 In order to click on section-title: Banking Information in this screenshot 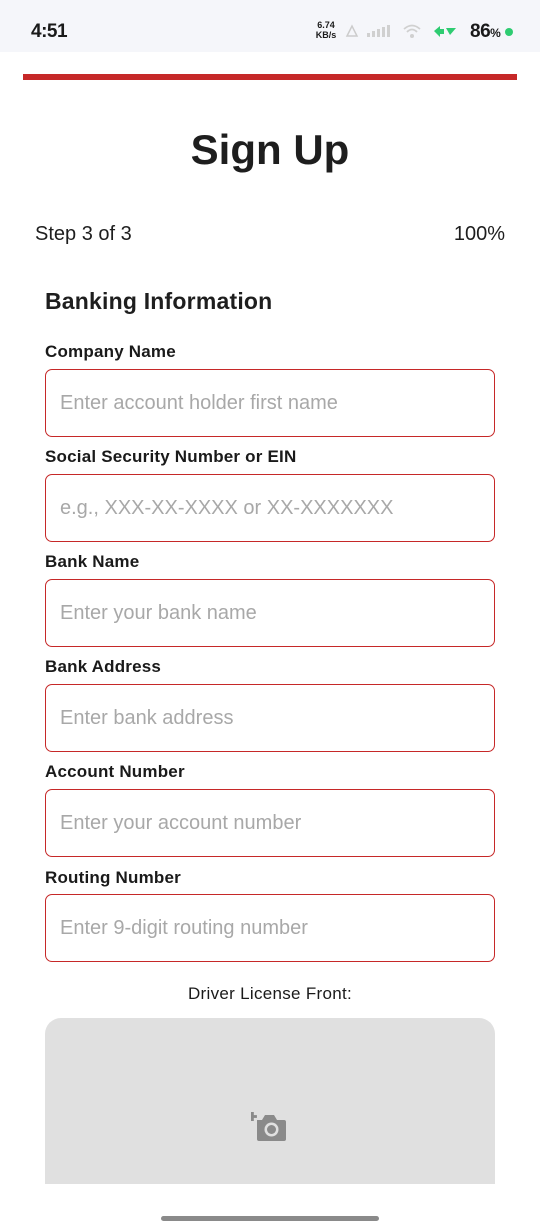, I will do `click(159, 301)`.